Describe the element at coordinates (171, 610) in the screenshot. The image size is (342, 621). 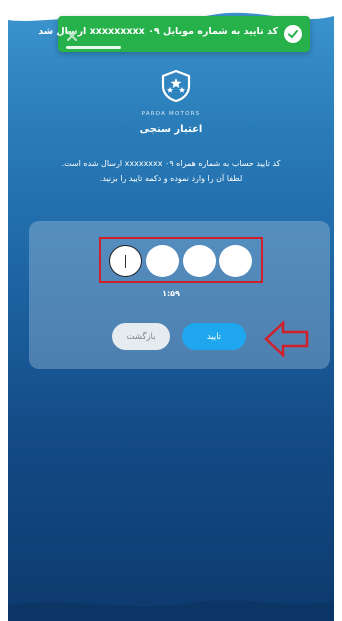
I see `bottom-wave-decoration` at that location.